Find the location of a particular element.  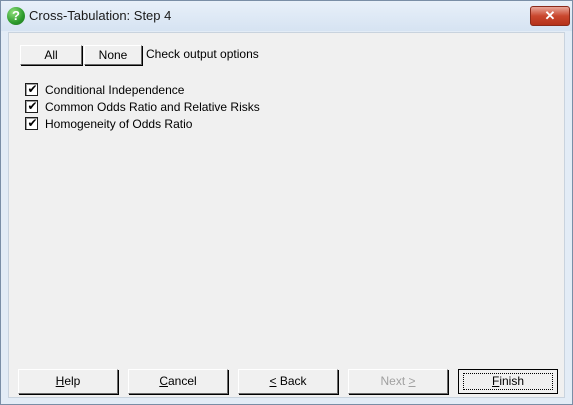

next-button: Next > is located at coordinates (398, 381).